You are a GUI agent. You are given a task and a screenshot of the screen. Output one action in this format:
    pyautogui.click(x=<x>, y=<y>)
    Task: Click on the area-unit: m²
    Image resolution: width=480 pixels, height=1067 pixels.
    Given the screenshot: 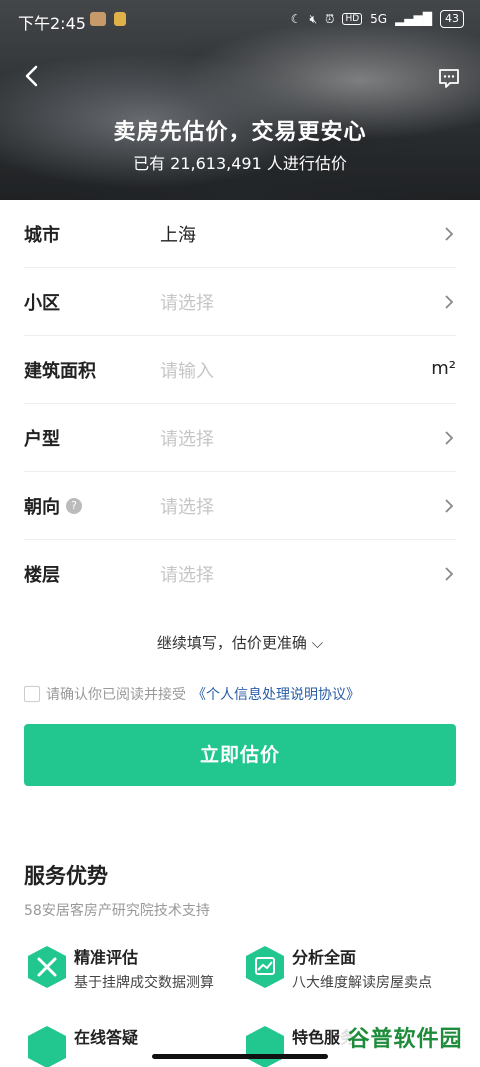 What is the action you would take?
    pyautogui.click(x=443, y=368)
    